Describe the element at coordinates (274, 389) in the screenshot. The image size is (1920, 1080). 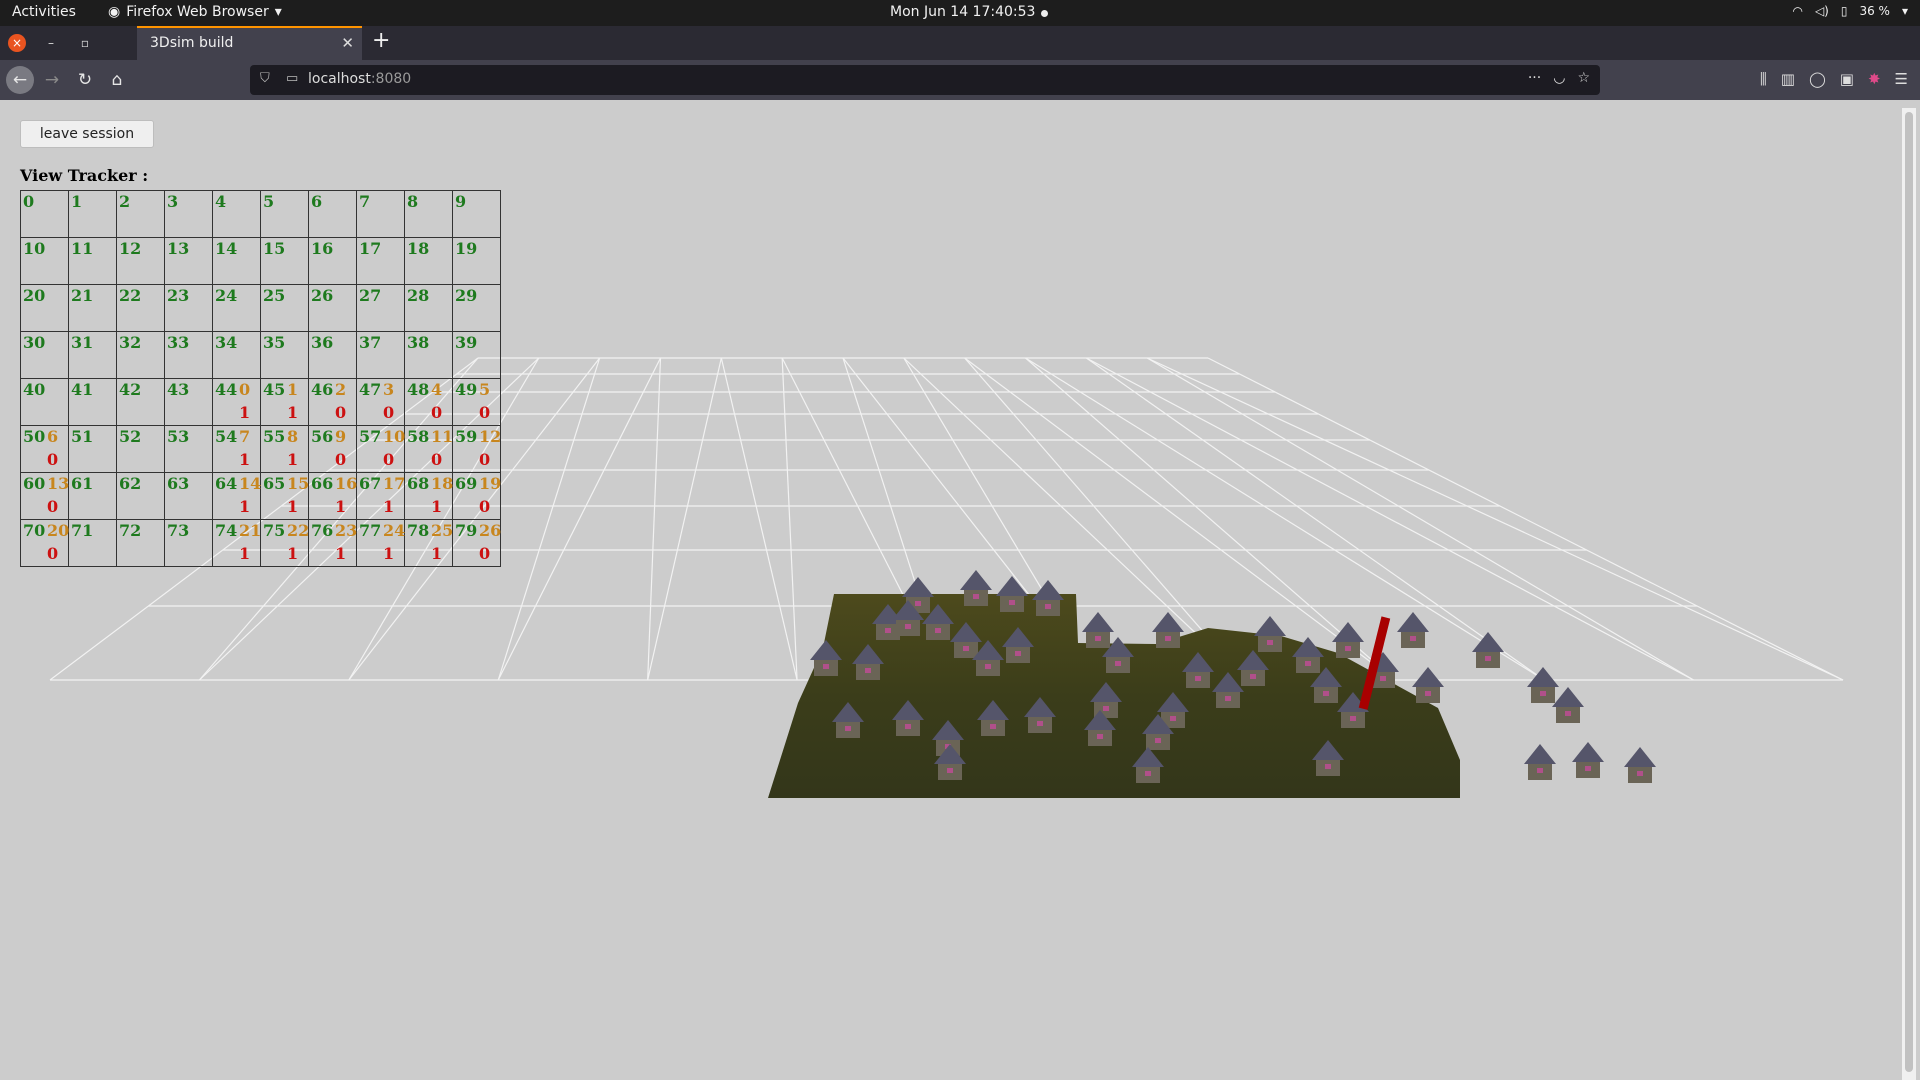
I see `tracker-cell-id: 45` at that location.